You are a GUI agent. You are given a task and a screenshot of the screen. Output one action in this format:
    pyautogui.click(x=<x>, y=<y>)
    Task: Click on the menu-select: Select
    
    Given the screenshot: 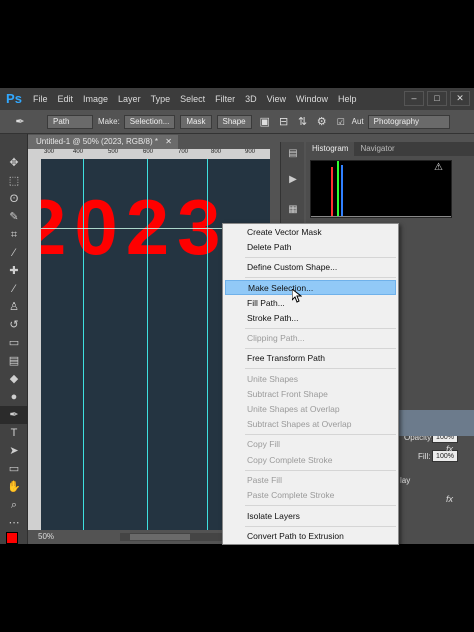 What is the action you would take?
    pyautogui.click(x=192, y=99)
    